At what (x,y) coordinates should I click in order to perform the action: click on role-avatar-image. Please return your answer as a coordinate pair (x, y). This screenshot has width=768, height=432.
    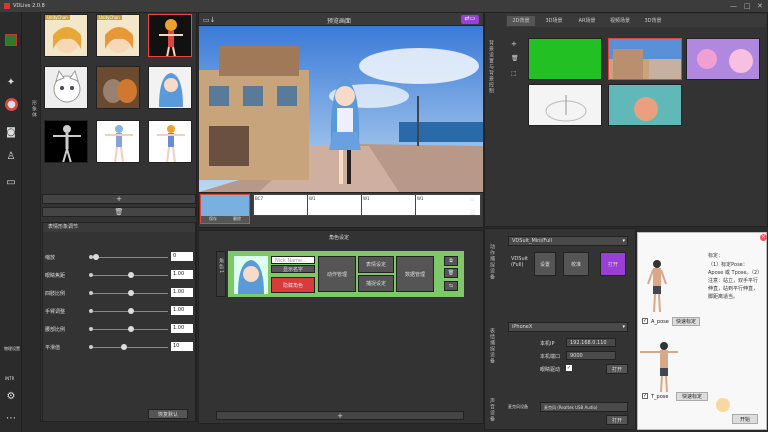
    Looking at the image, I should click on (251, 277).